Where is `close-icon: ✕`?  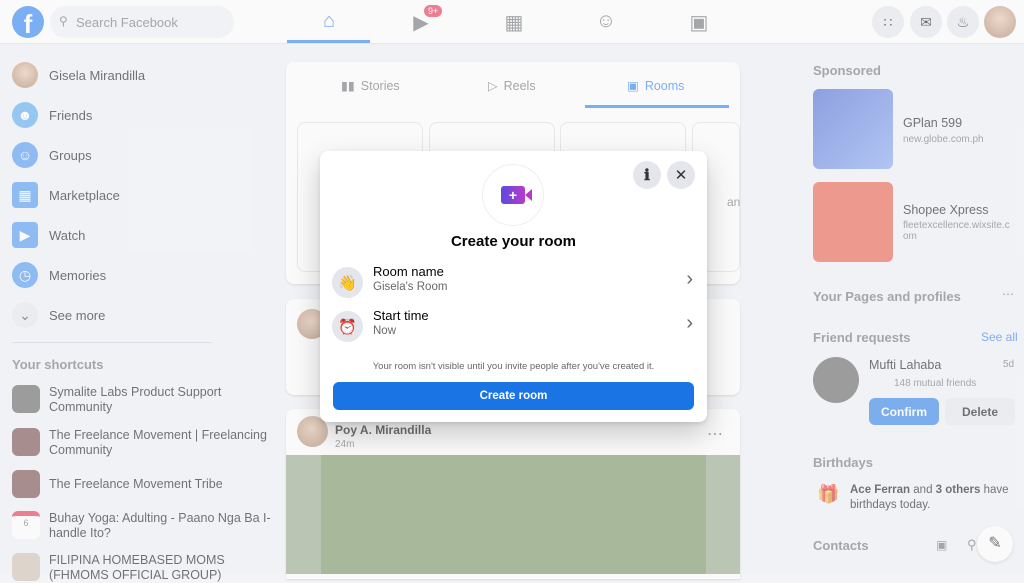 close-icon: ✕ is located at coordinates (681, 175).